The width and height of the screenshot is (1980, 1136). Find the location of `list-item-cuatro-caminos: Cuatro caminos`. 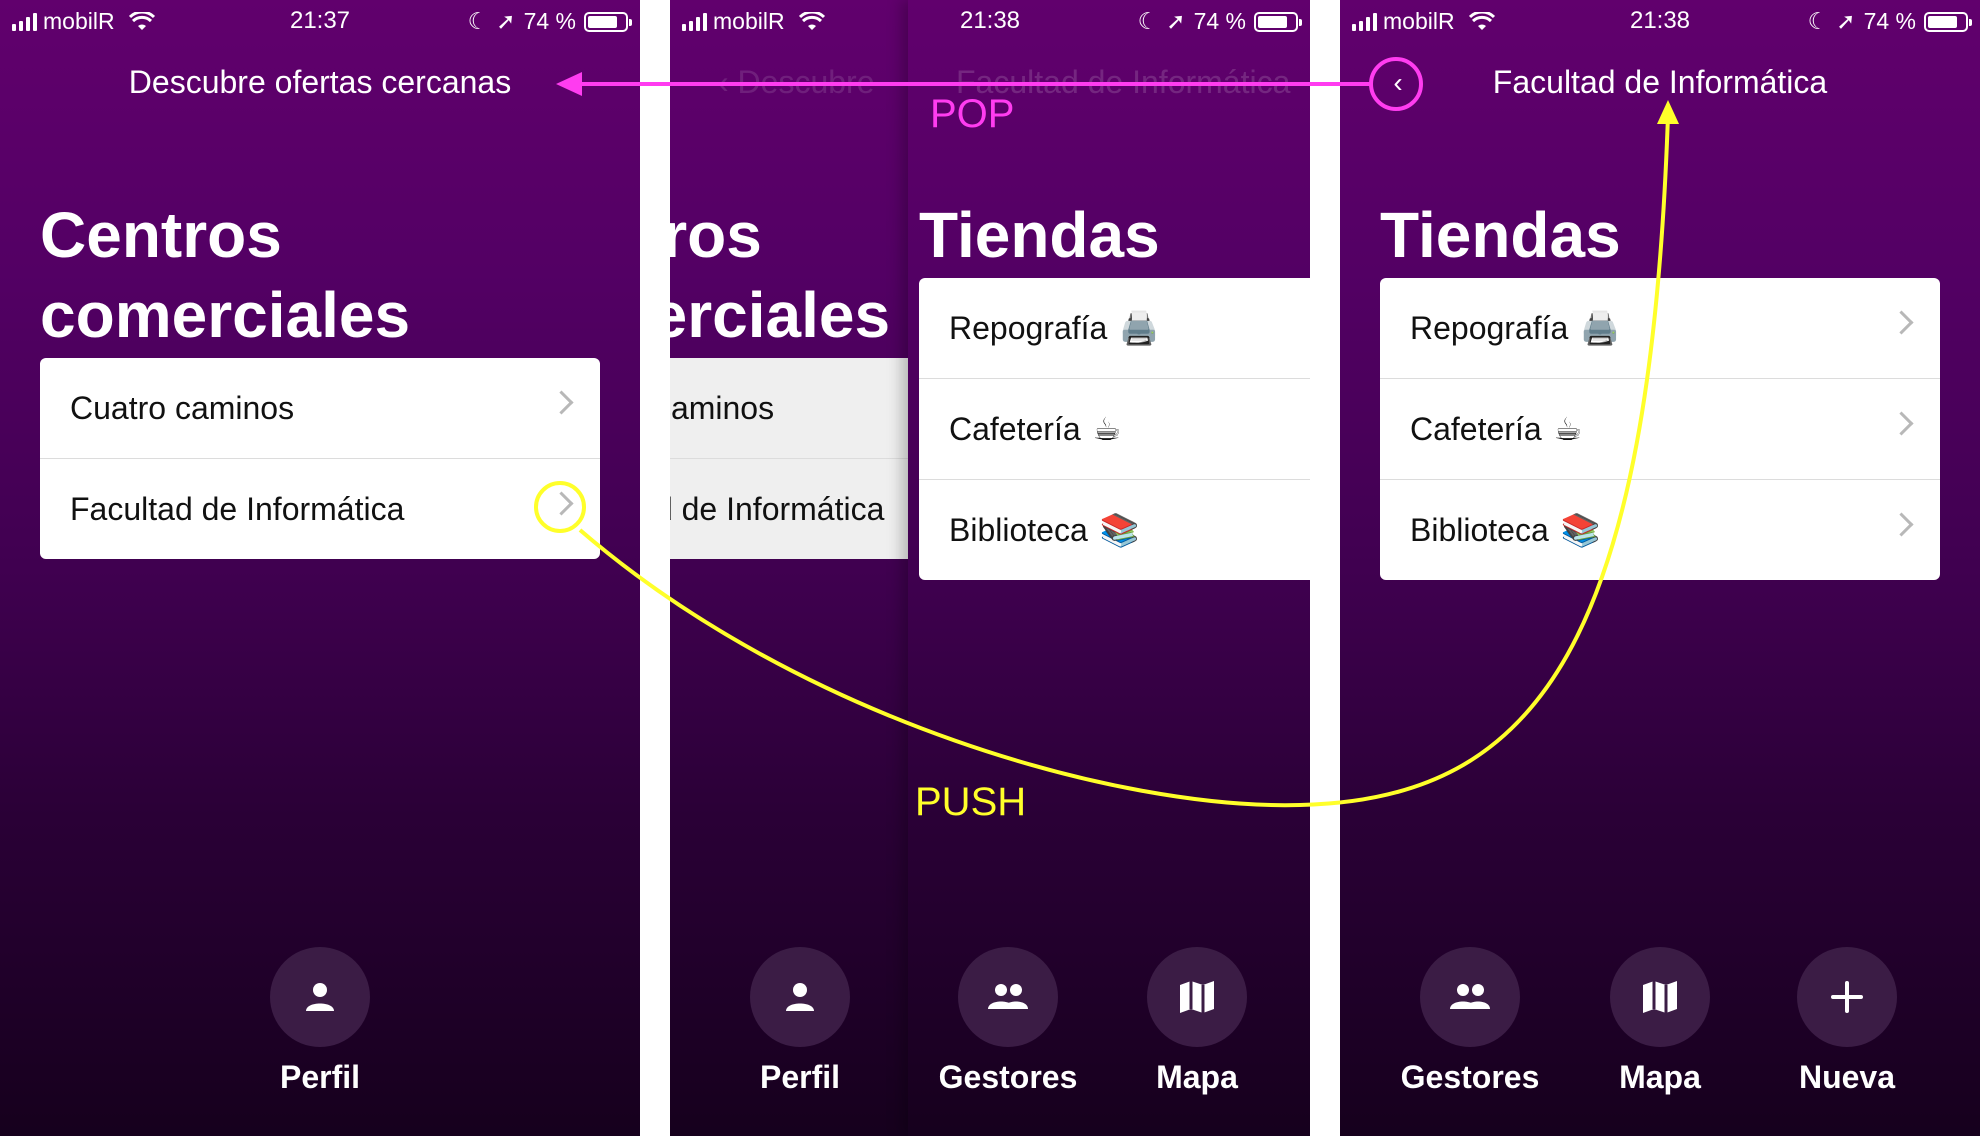

list-item-cuatro-caminos: Cuatro caminos is located at coordinates (320, 408).